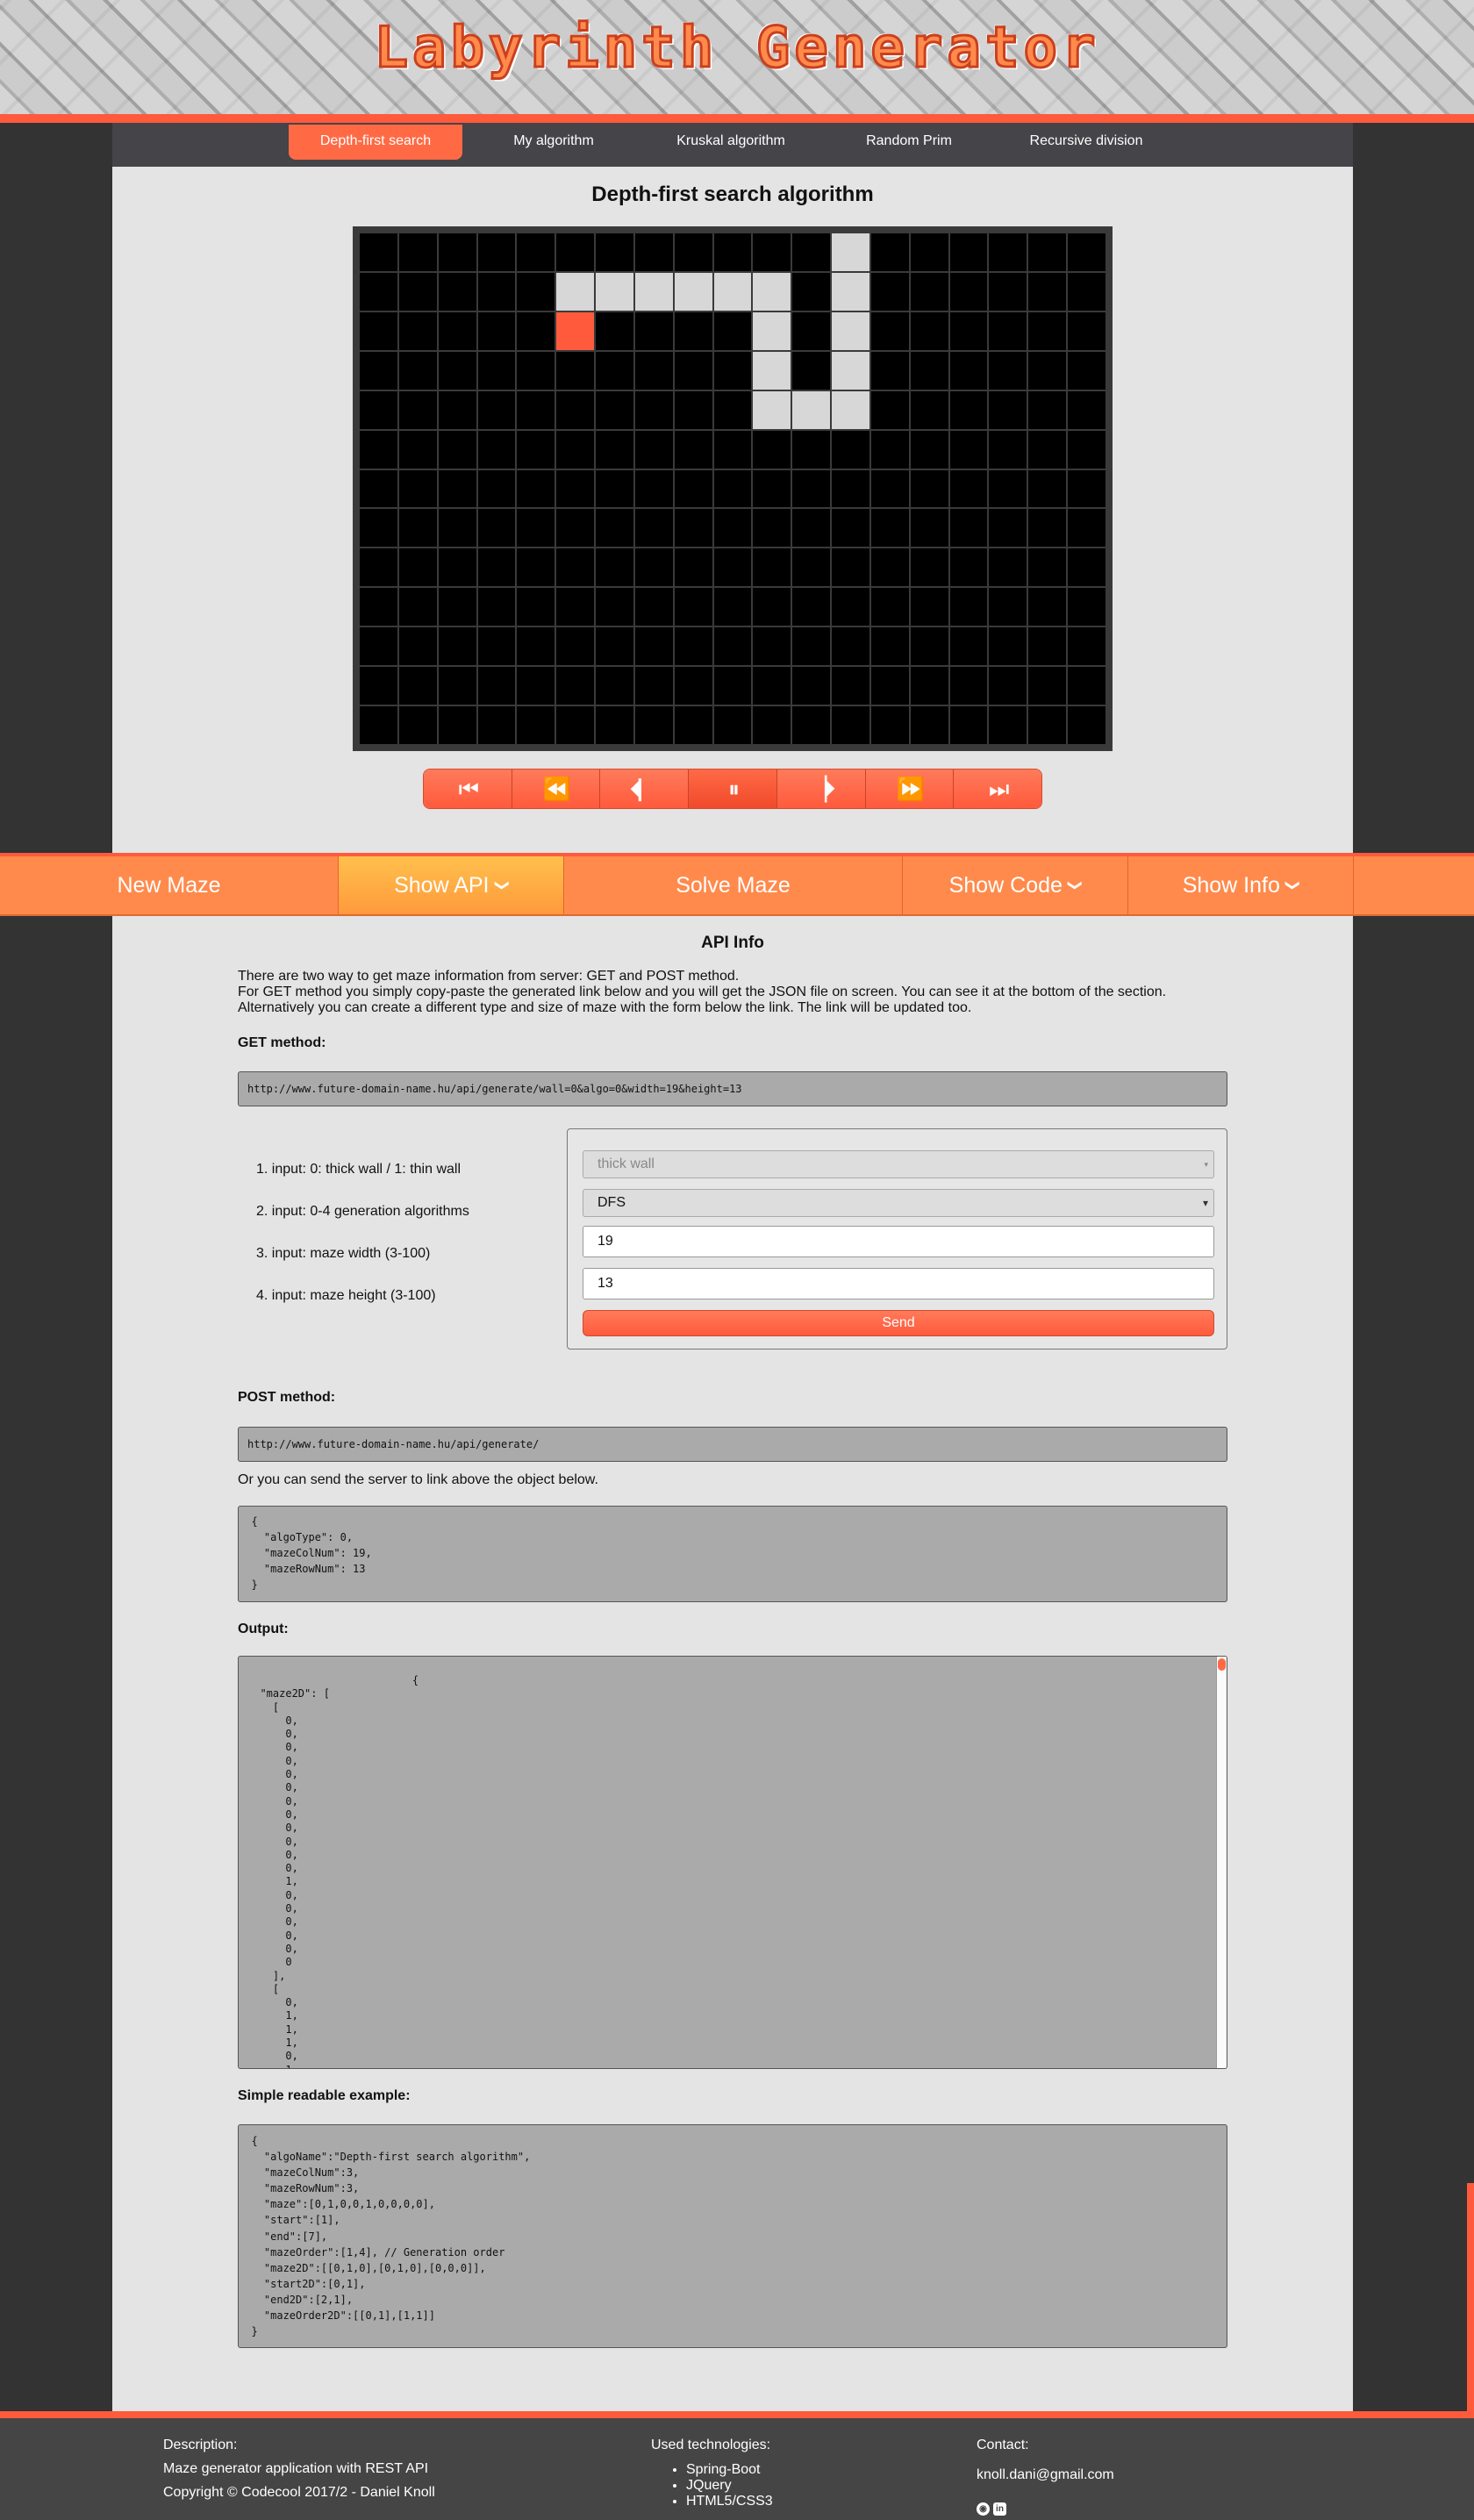 The image size is (1474, 2520). I want to click on step-forward-button: ▕⏵, so click(821, 789).